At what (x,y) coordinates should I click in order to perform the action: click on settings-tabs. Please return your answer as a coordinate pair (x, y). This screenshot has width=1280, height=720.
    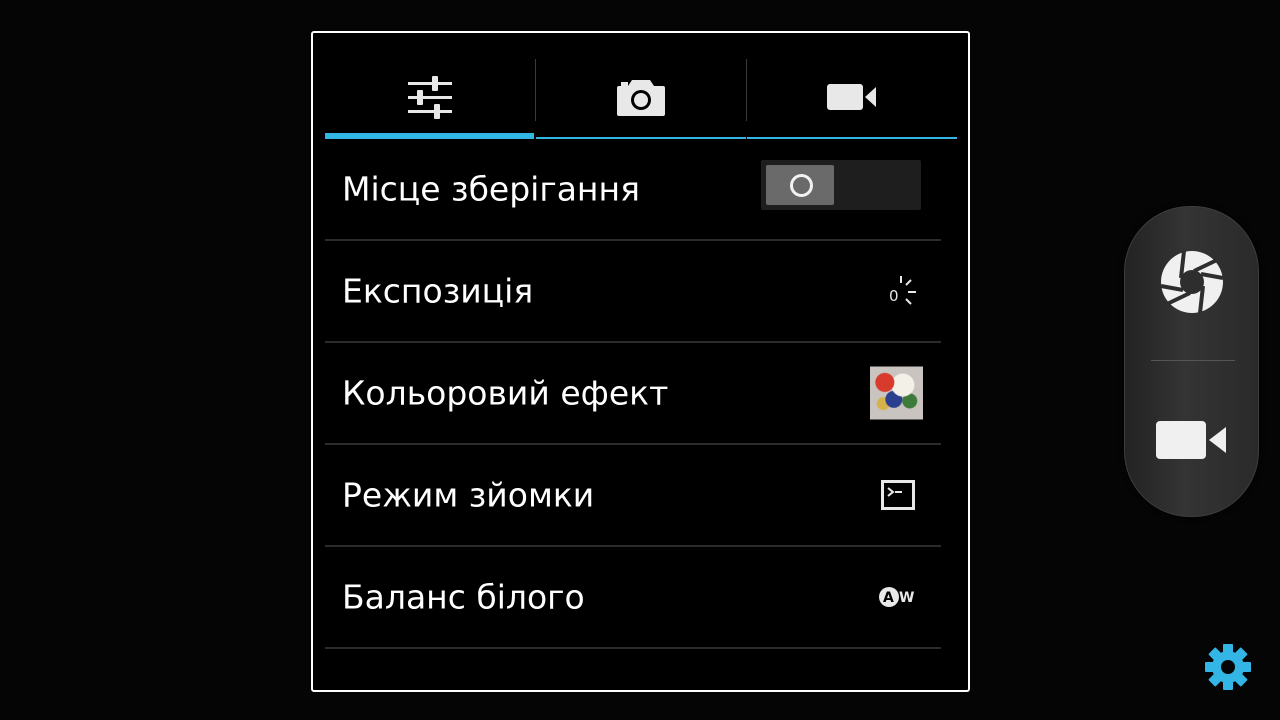
    Looking at the image, I should click on (641, 97).